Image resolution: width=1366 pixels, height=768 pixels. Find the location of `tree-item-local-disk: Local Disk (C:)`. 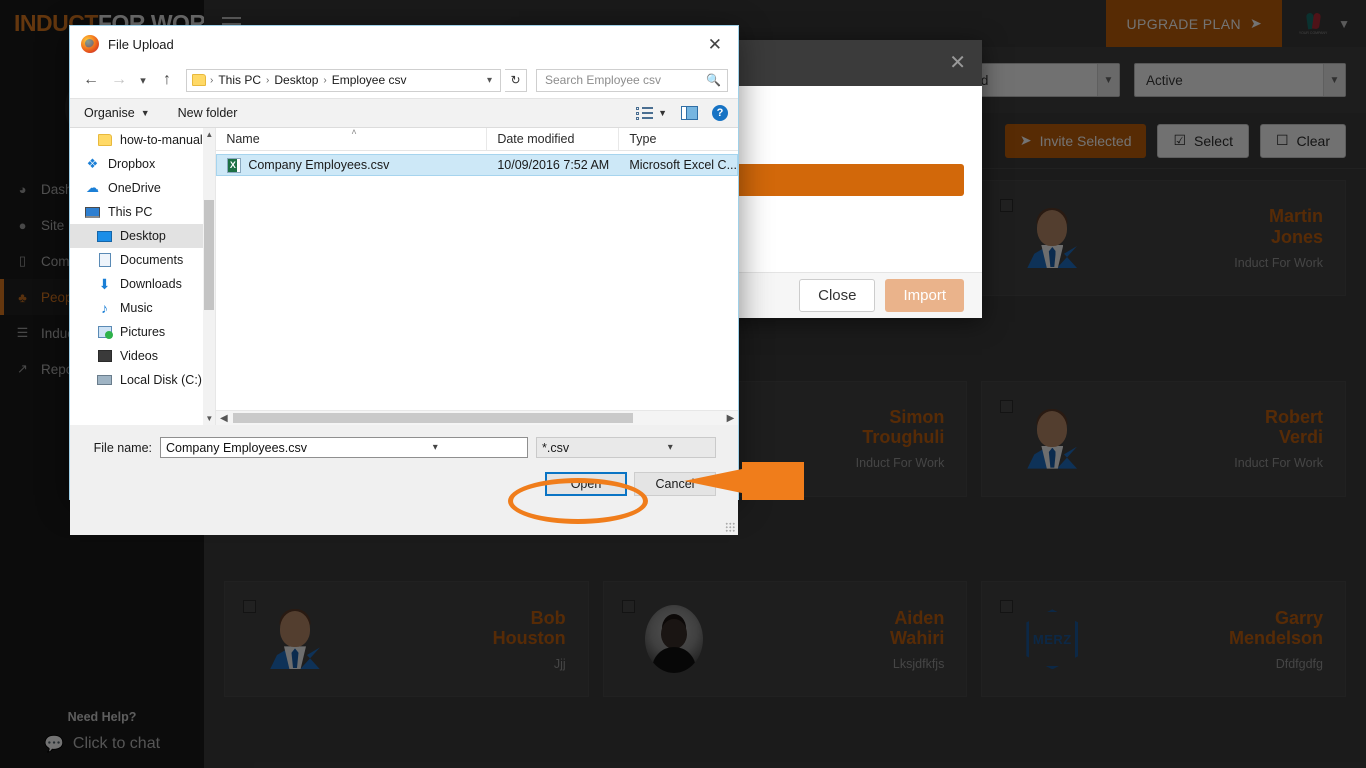

tree-item-local-disk: Local Disk (C:) is located at coordinates (142, 380).